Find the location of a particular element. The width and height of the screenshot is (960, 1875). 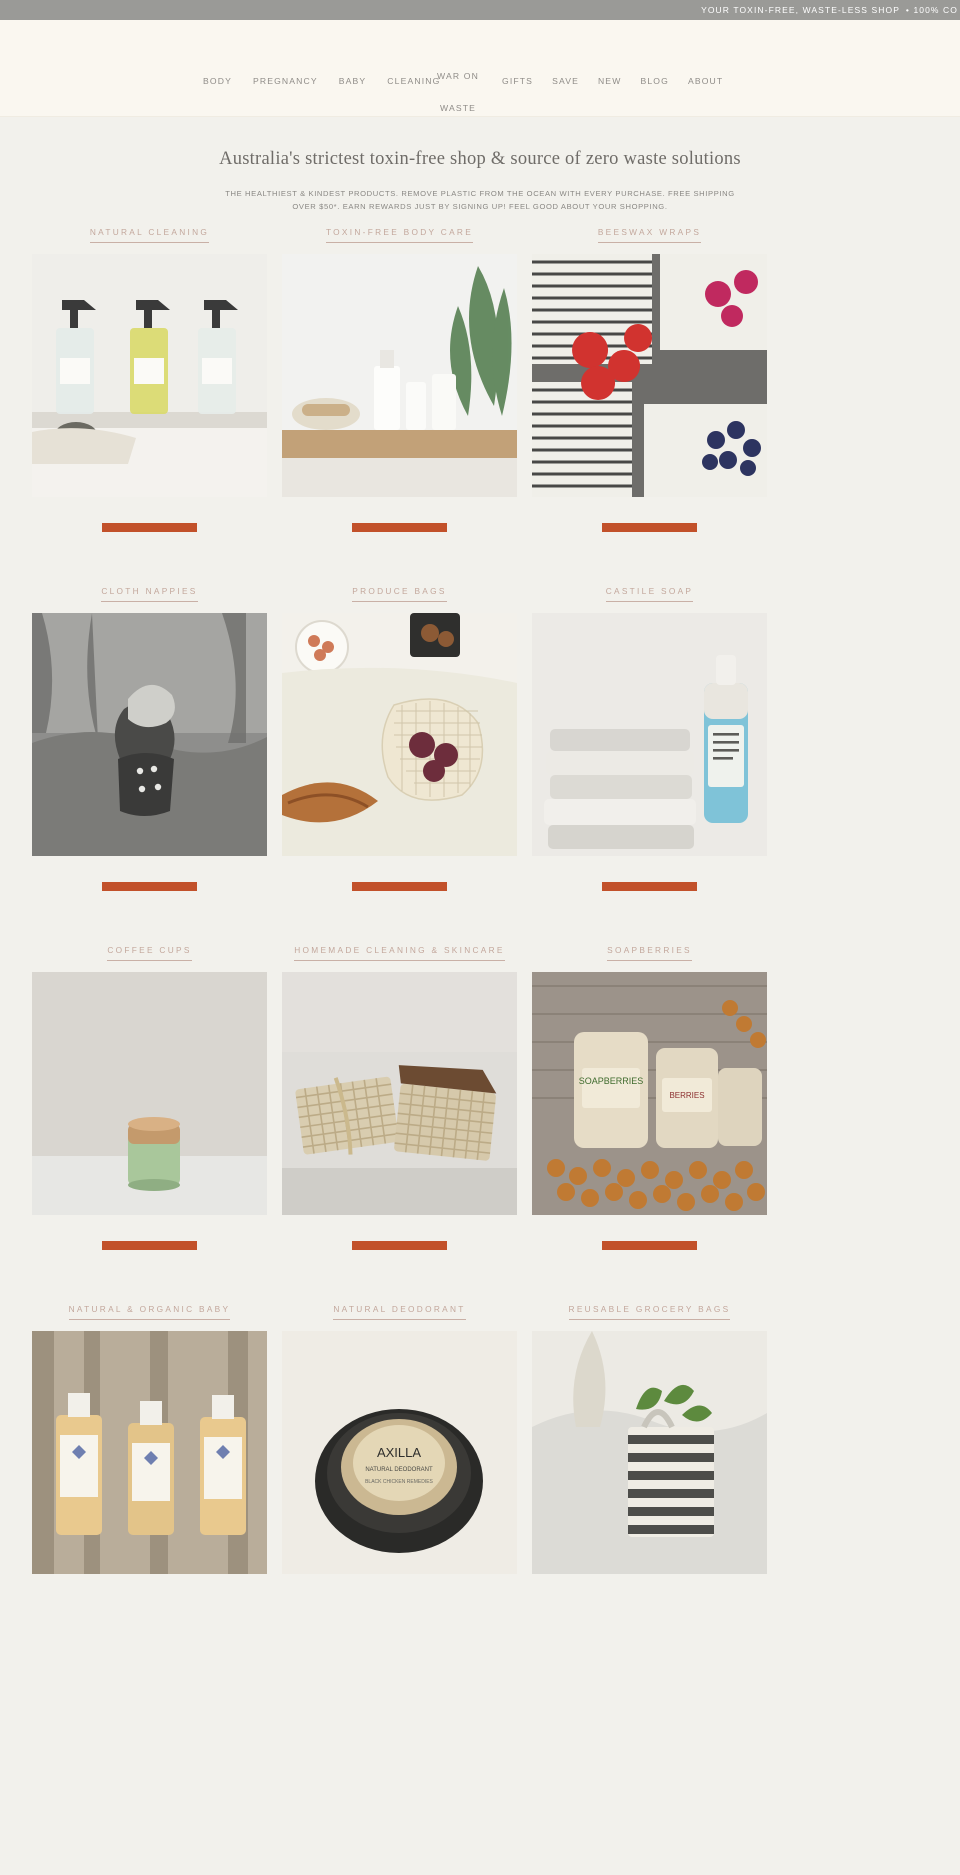

svg-text: NATURAL DEODORANT is located at coordinates (399, 1470).